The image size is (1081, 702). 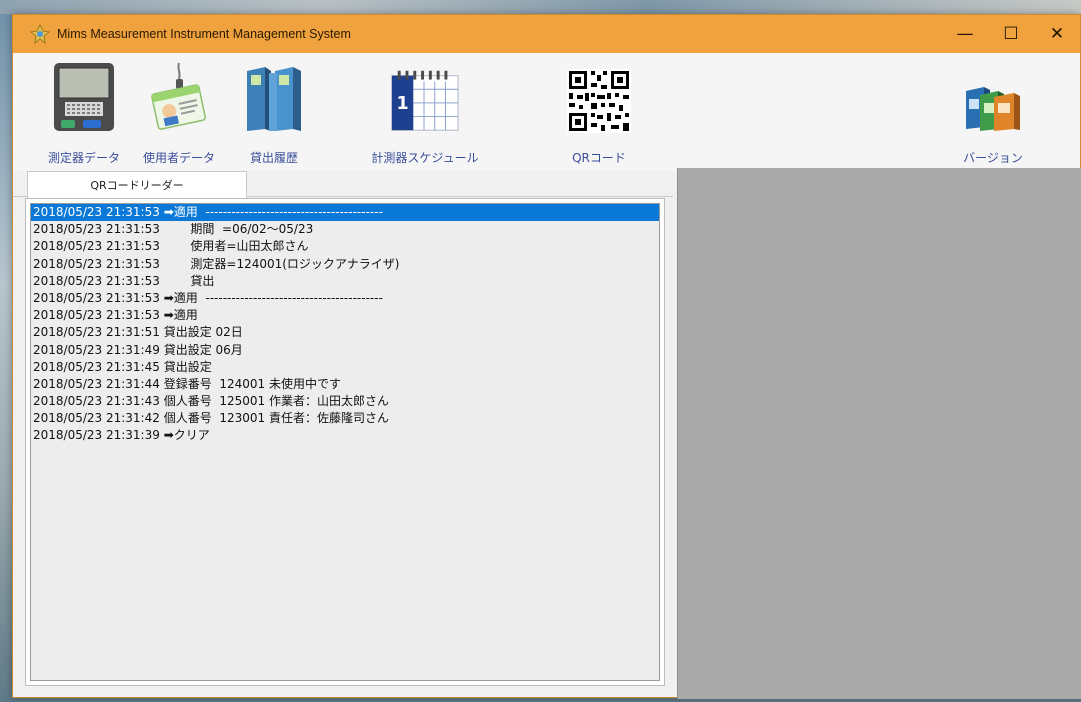 I want to click on close-button: ✕, so click(x=1057, y=34).